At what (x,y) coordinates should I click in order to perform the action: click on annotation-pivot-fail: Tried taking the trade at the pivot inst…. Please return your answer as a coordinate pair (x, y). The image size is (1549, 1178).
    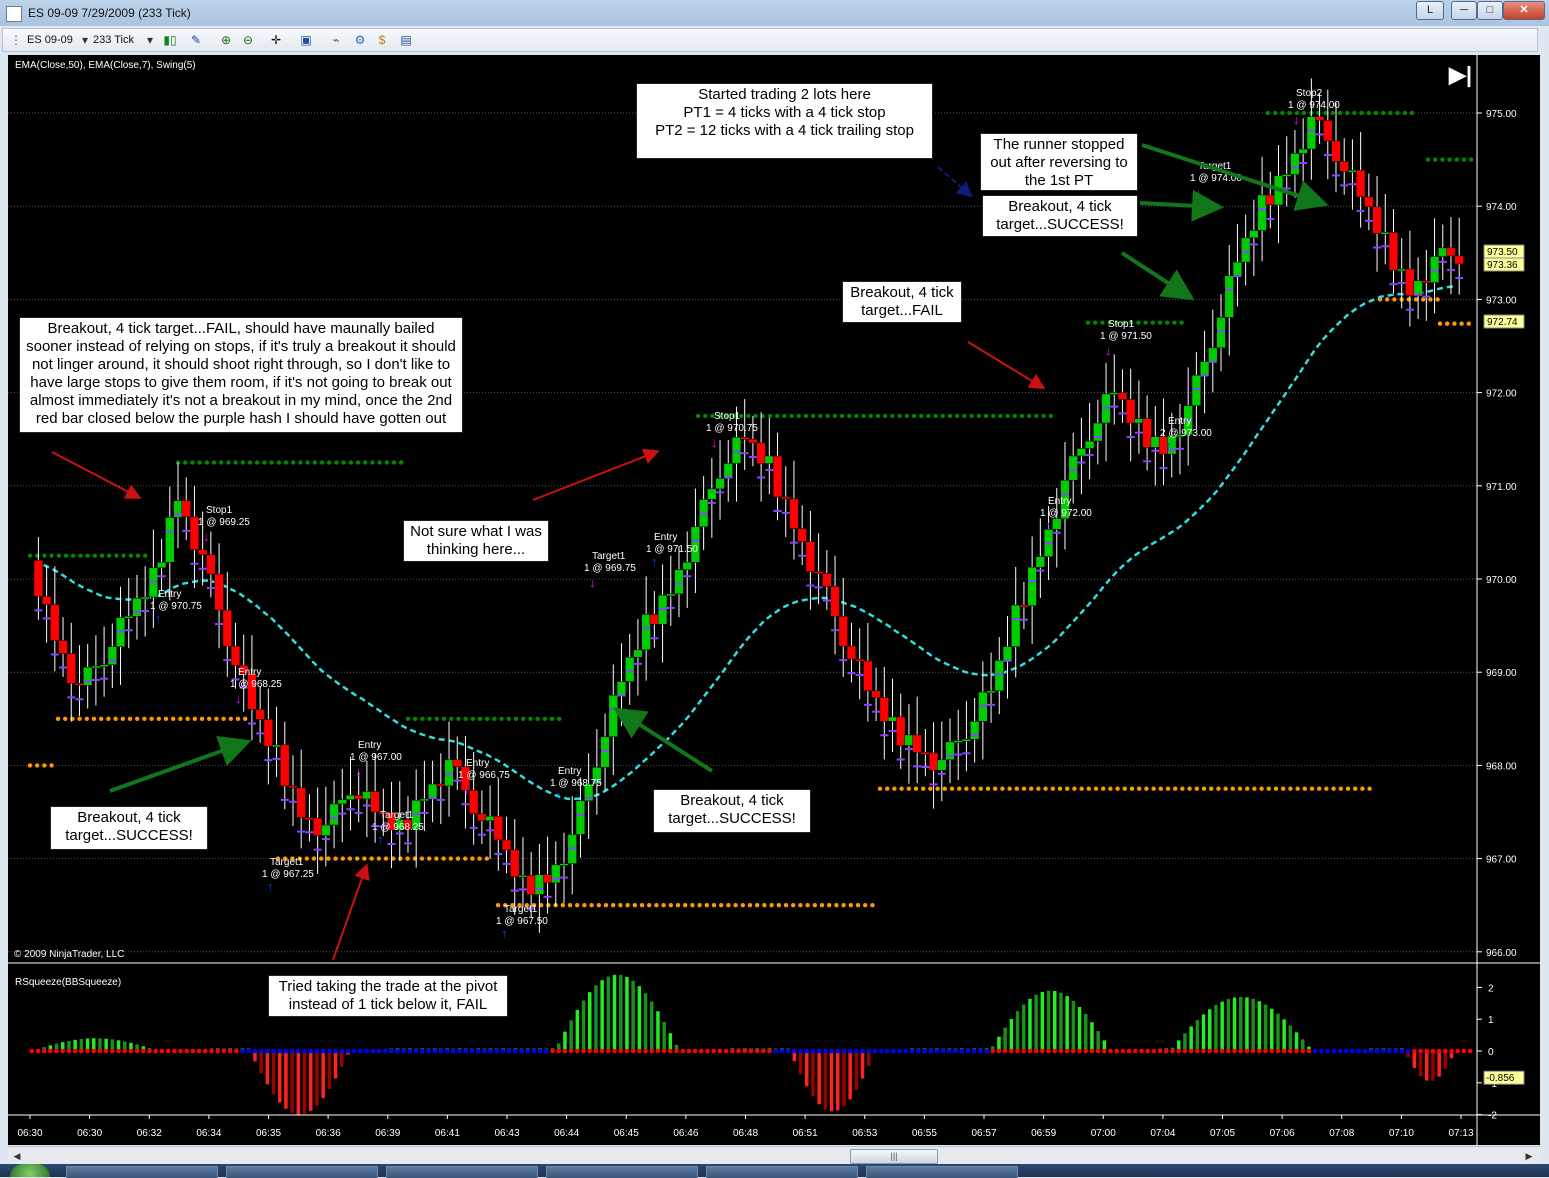
    Looking at the image, I should click on (388, 996).